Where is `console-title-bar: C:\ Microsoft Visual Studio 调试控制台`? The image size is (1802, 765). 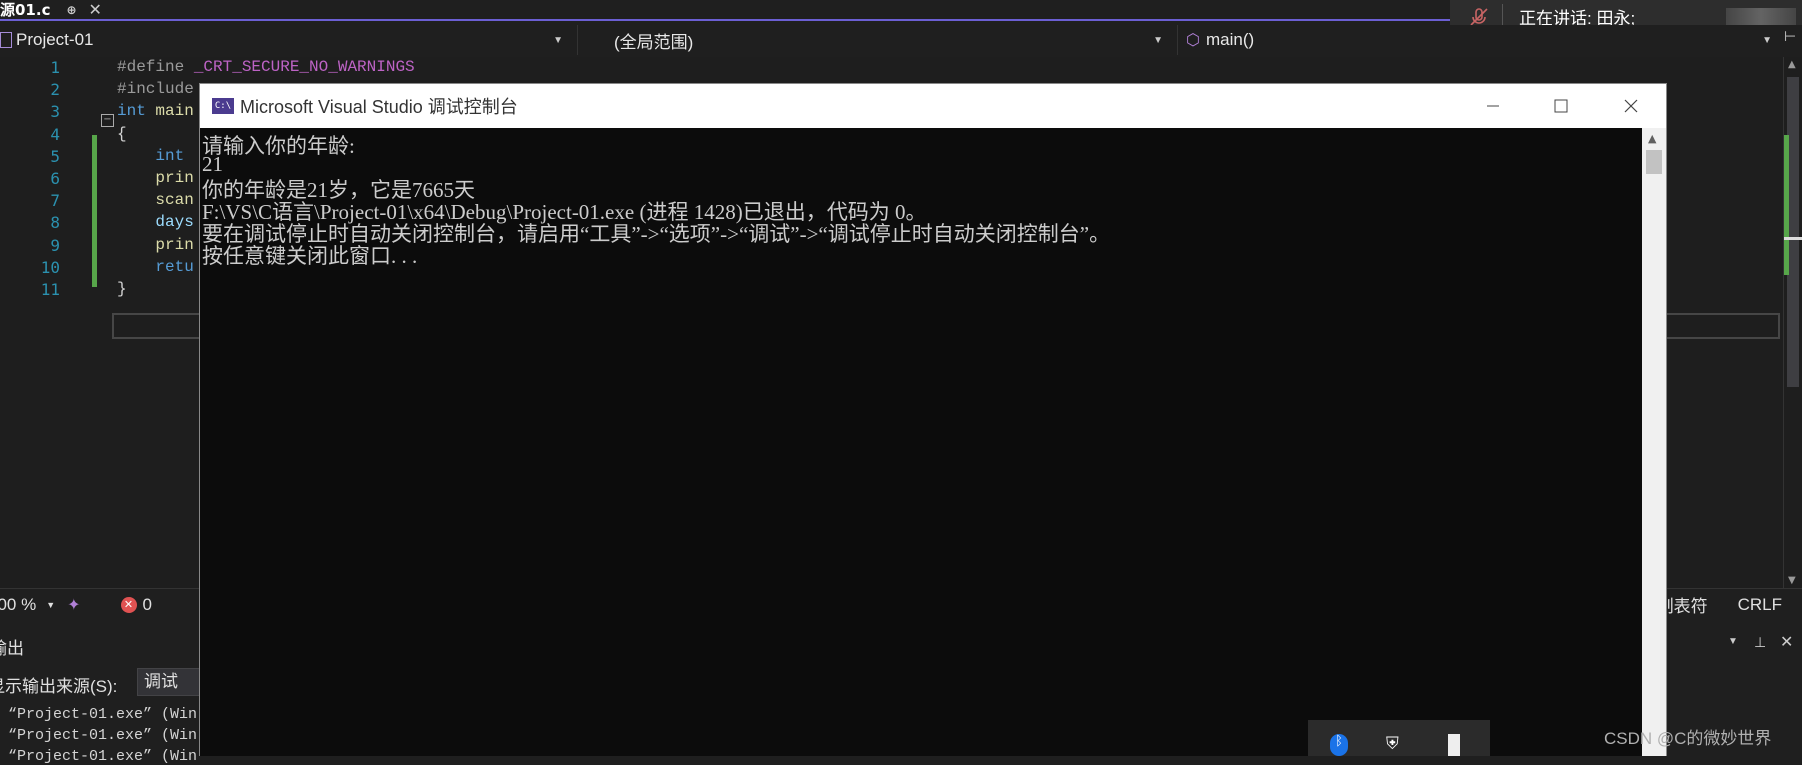 console-title-bar: C:\ Microsoft Visual Studio 调试控制台 is located at coordinates (933, 106).